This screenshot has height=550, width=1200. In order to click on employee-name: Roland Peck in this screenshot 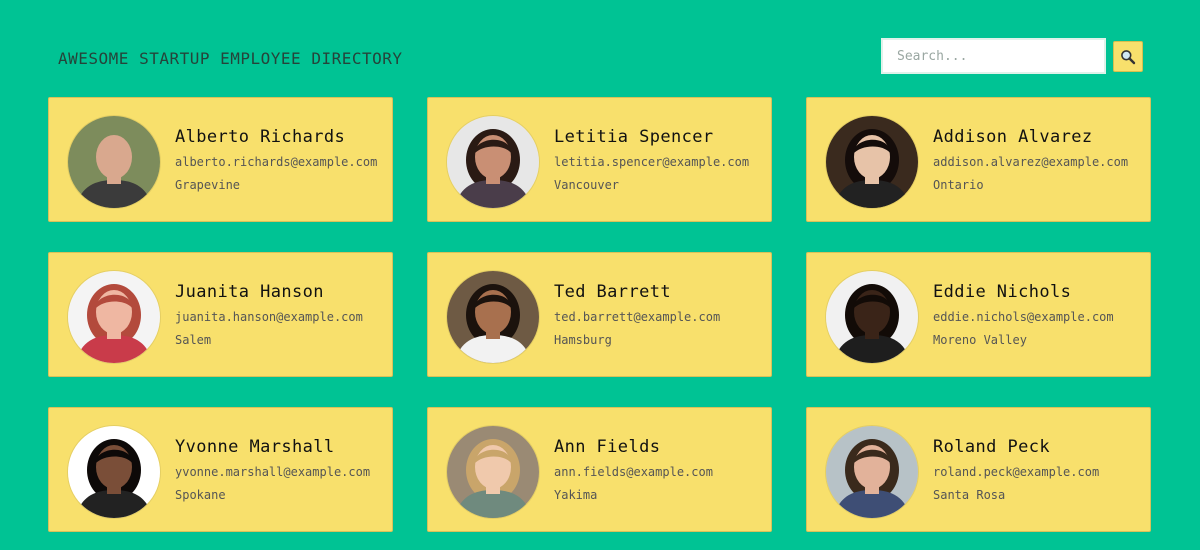, I will do `click(991, 447)`.